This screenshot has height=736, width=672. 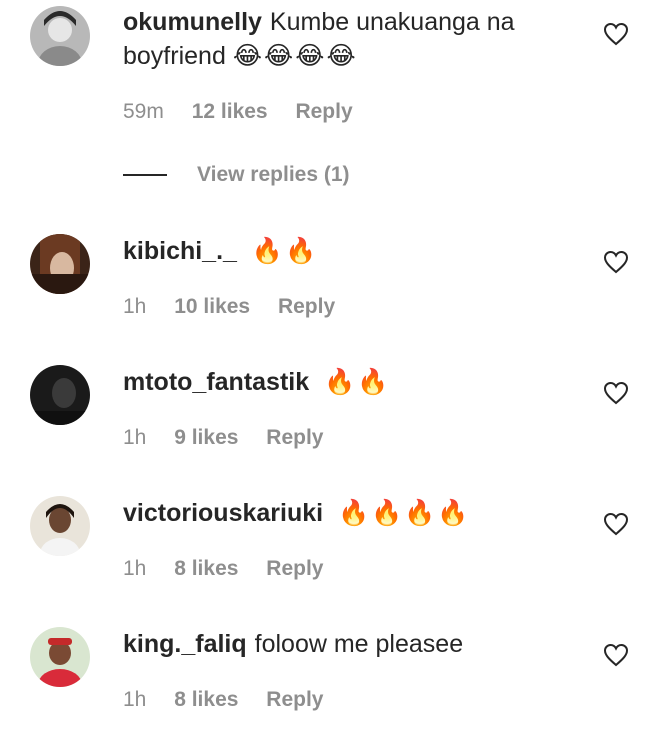 I want to click on comment-meta: 59m 12 likes Reply, so click(x=249, y=112).